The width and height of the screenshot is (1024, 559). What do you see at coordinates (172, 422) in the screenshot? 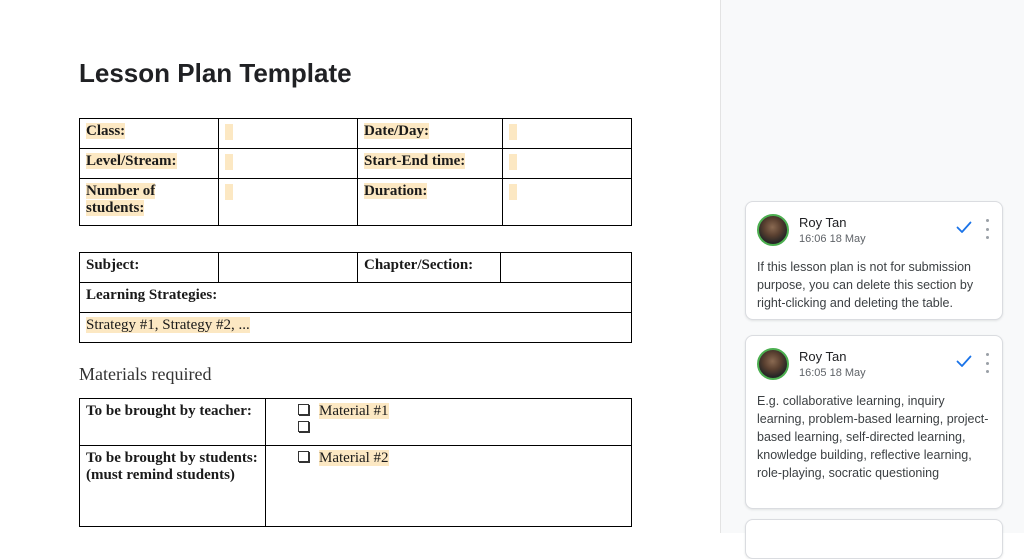
I see `teacher-label-cell: To be brought by teacher:` at bounding box center [172, 422].